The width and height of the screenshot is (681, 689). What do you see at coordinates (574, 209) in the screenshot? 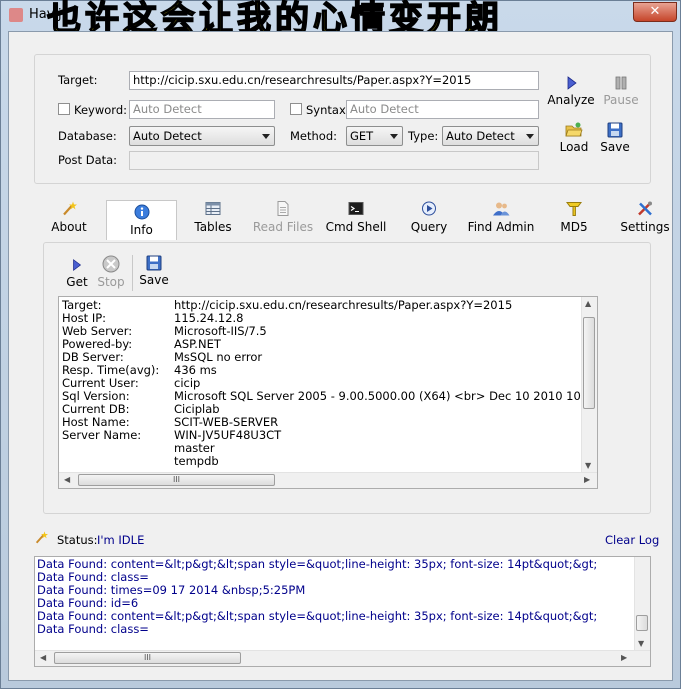
I see `key-icon` at bounding box center [574, 209].